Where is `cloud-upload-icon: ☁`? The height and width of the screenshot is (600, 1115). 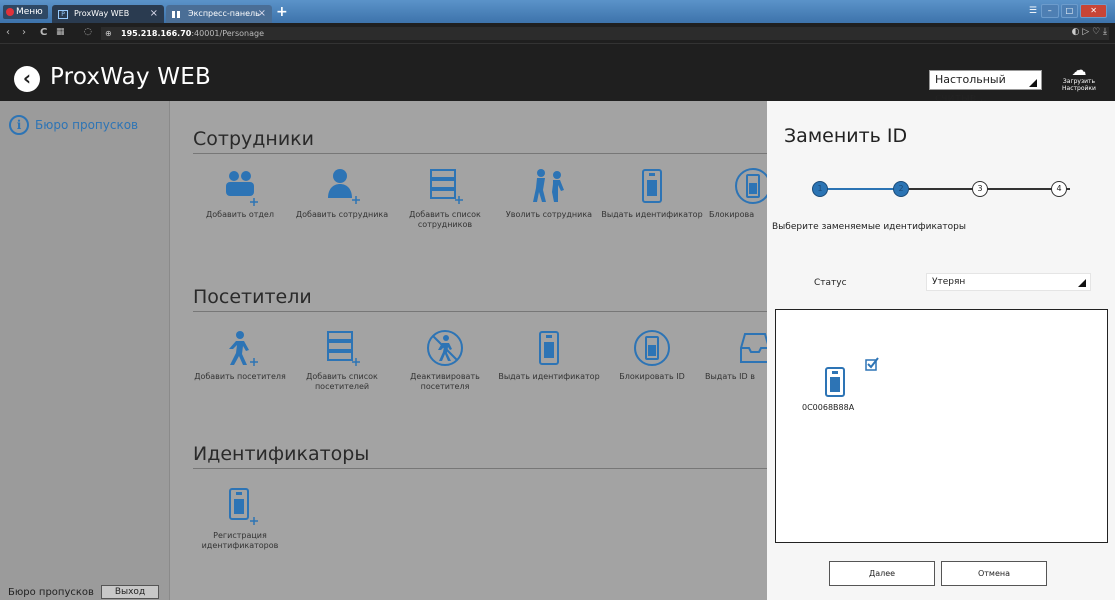 cloud-upload-icon: ☁ is located at coordinates (1079, 70).